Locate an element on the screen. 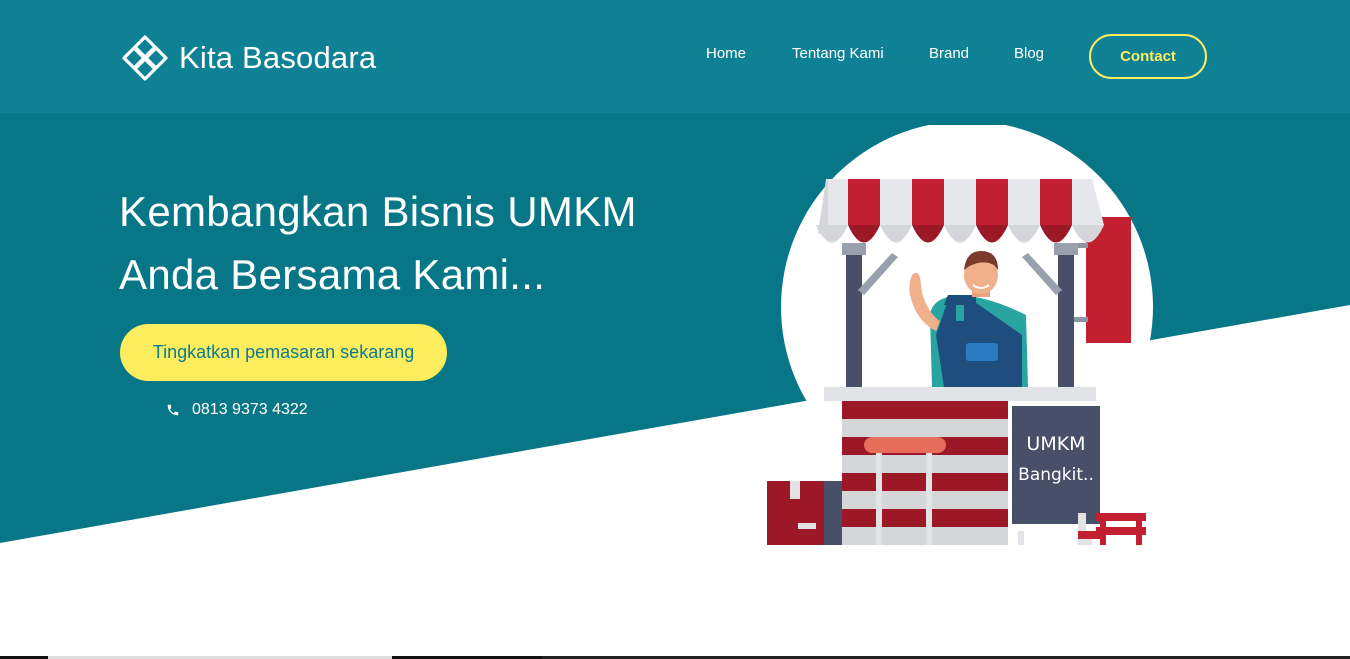  phone-number: 0813 9373 4322 is located at coordinates (250, 409).